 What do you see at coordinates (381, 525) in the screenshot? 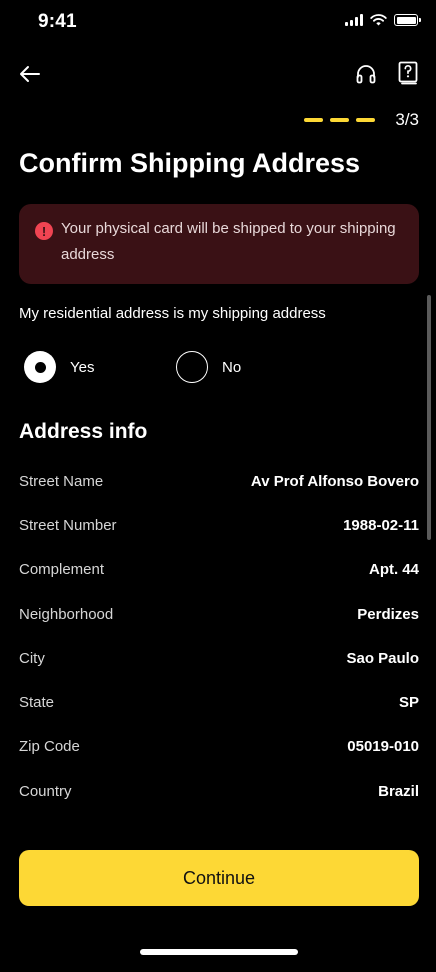
I see `info-value: 1988-02-11` at bounding box center [381, 525].